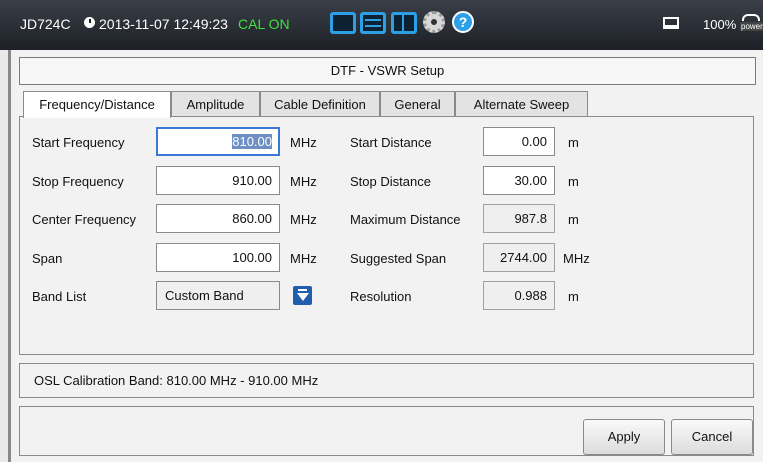  What do you see at coordinates (59, 296) in the screenshot?
I see `band-list-label: Band List` at bounding box center [59, 296].